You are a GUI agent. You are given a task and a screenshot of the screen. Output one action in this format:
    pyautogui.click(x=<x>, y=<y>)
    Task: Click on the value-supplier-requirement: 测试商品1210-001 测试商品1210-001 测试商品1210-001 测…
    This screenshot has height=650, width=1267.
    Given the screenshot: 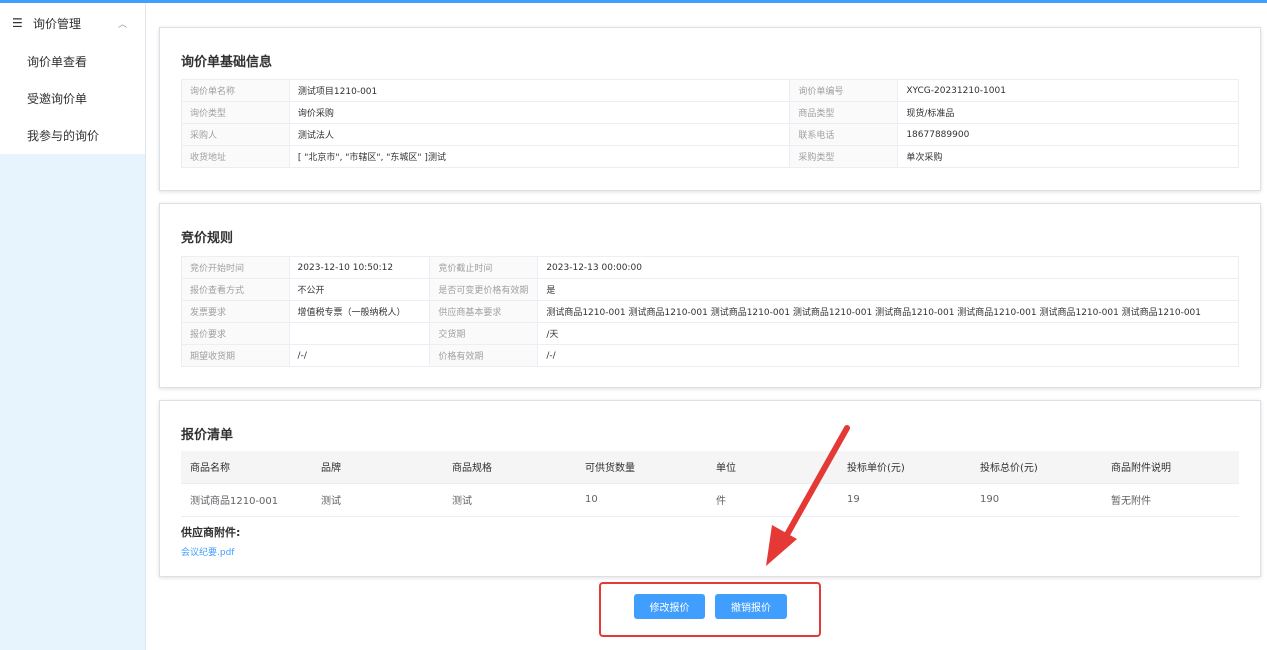 What is the action you would take?
    pyautogui.click(x=888, y=311)
    